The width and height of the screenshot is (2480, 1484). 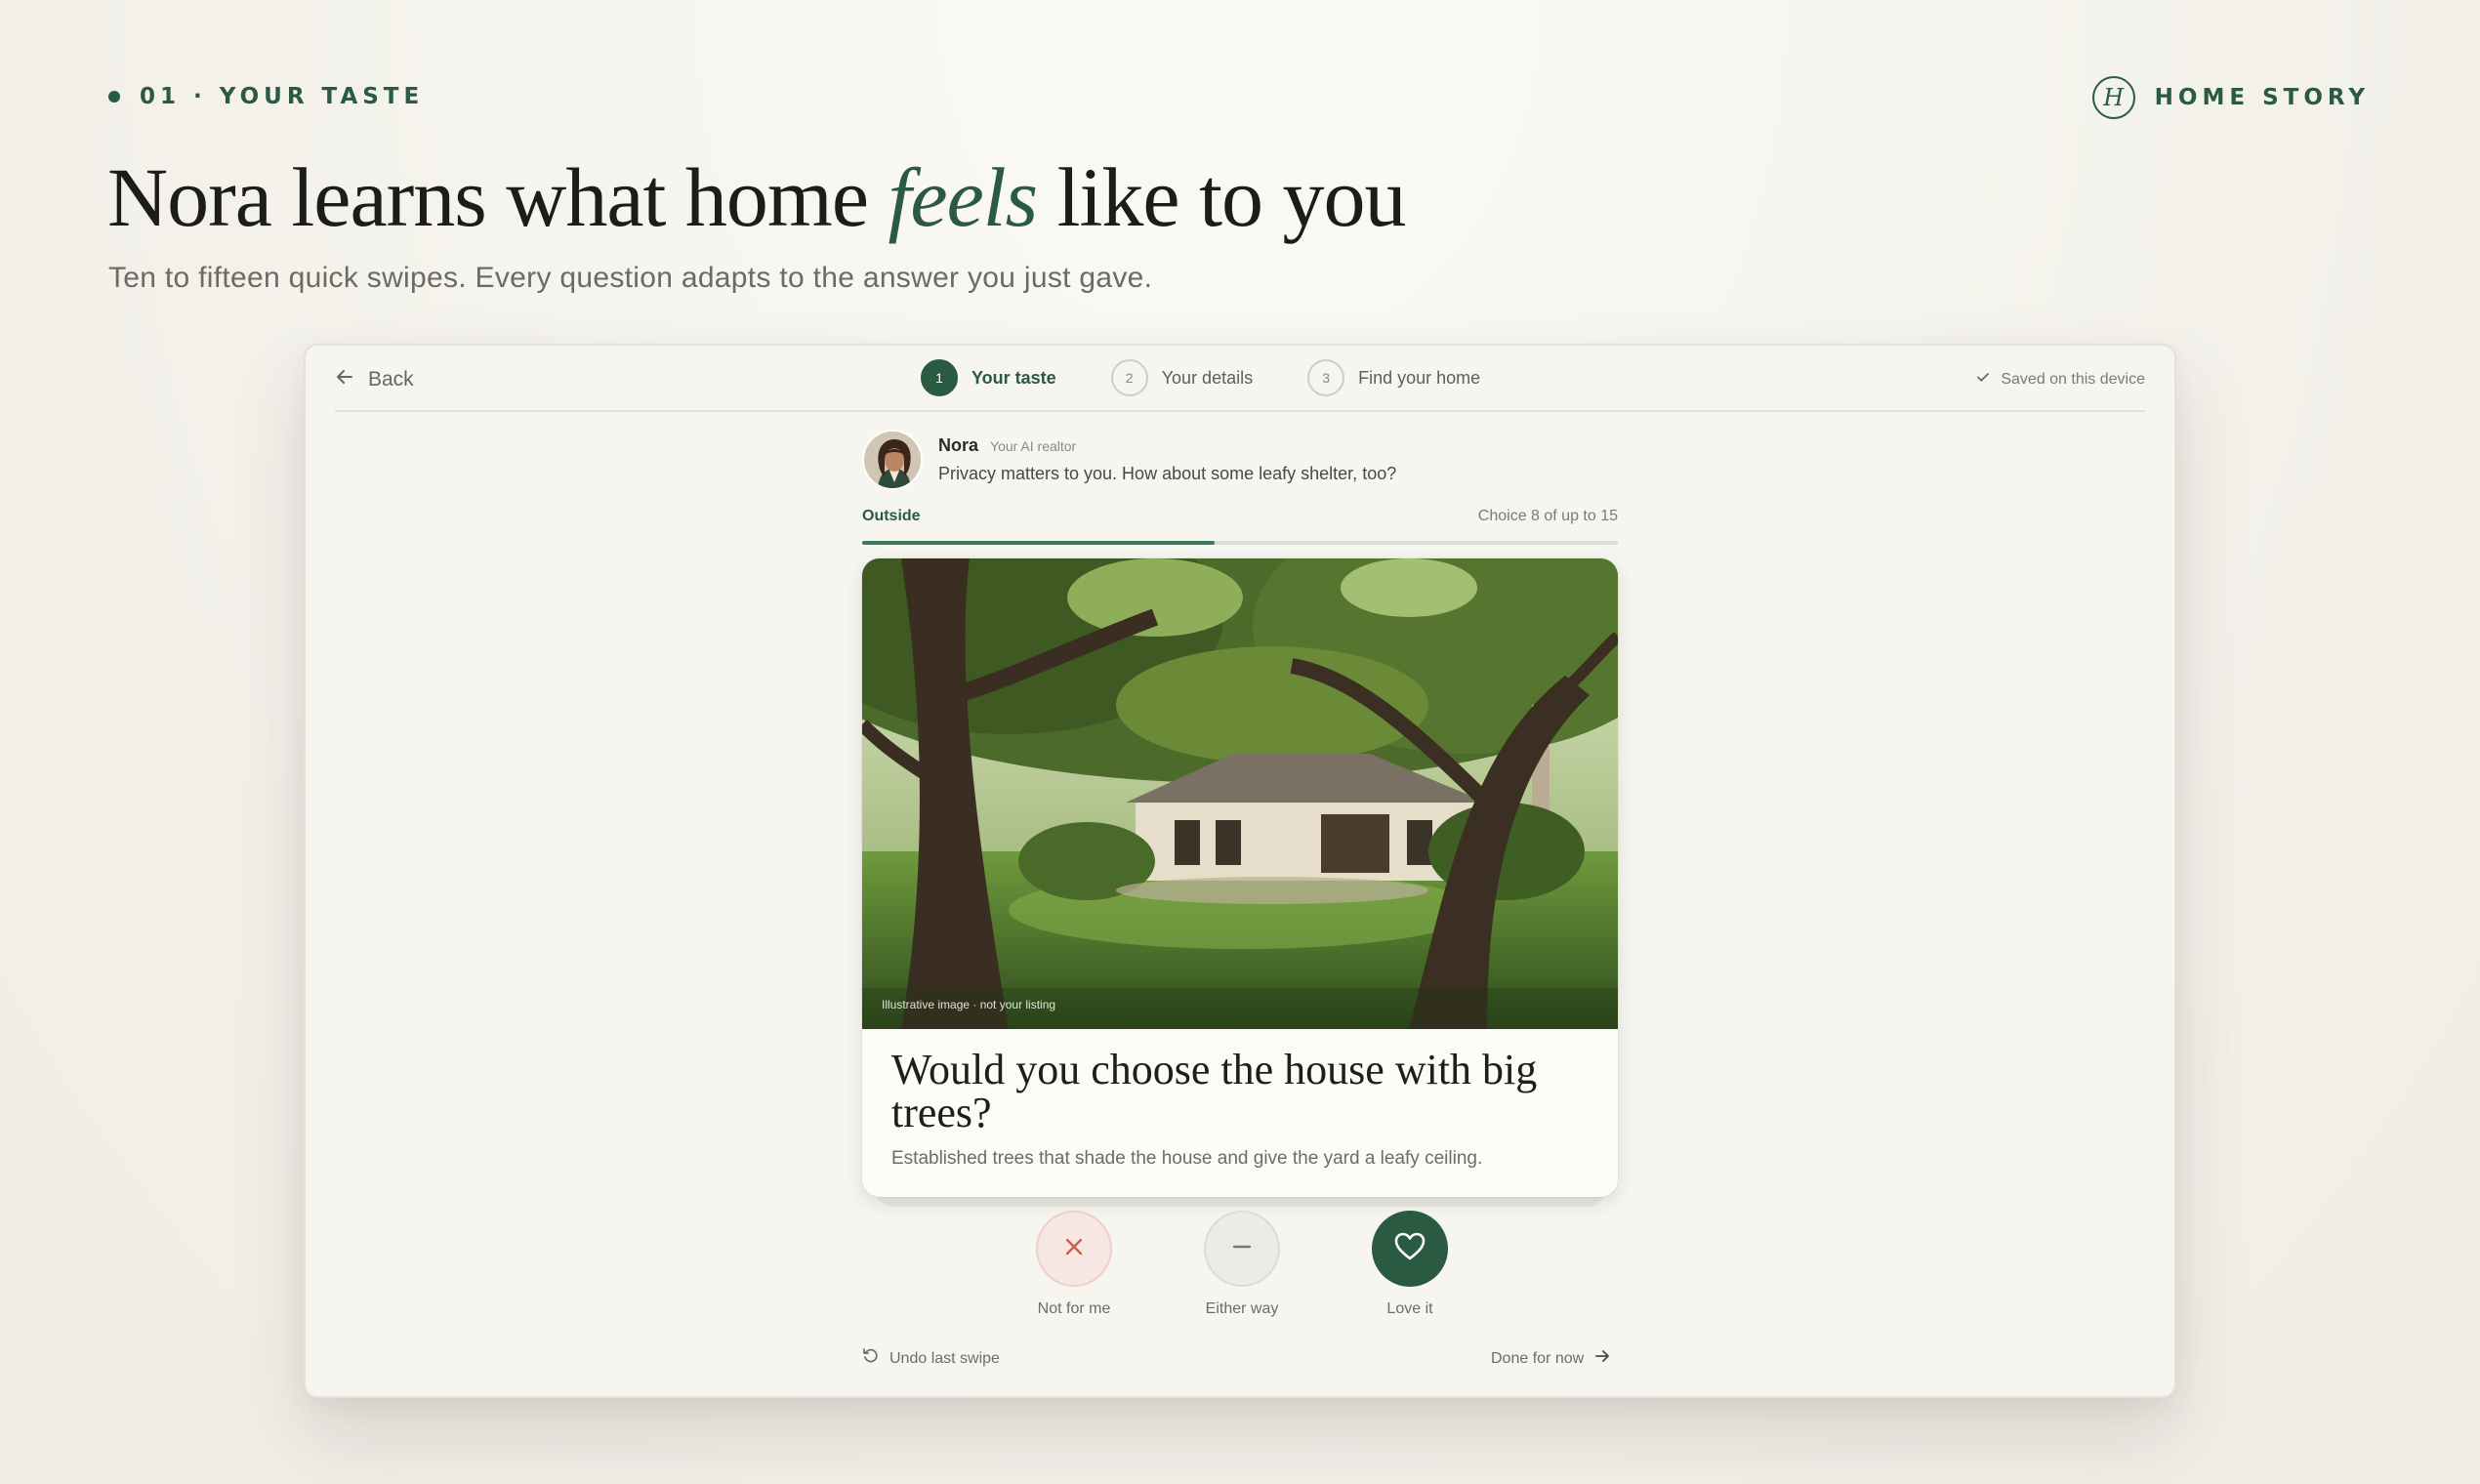 I want to click on progress-category: Outside, so click(x=891, y=516).